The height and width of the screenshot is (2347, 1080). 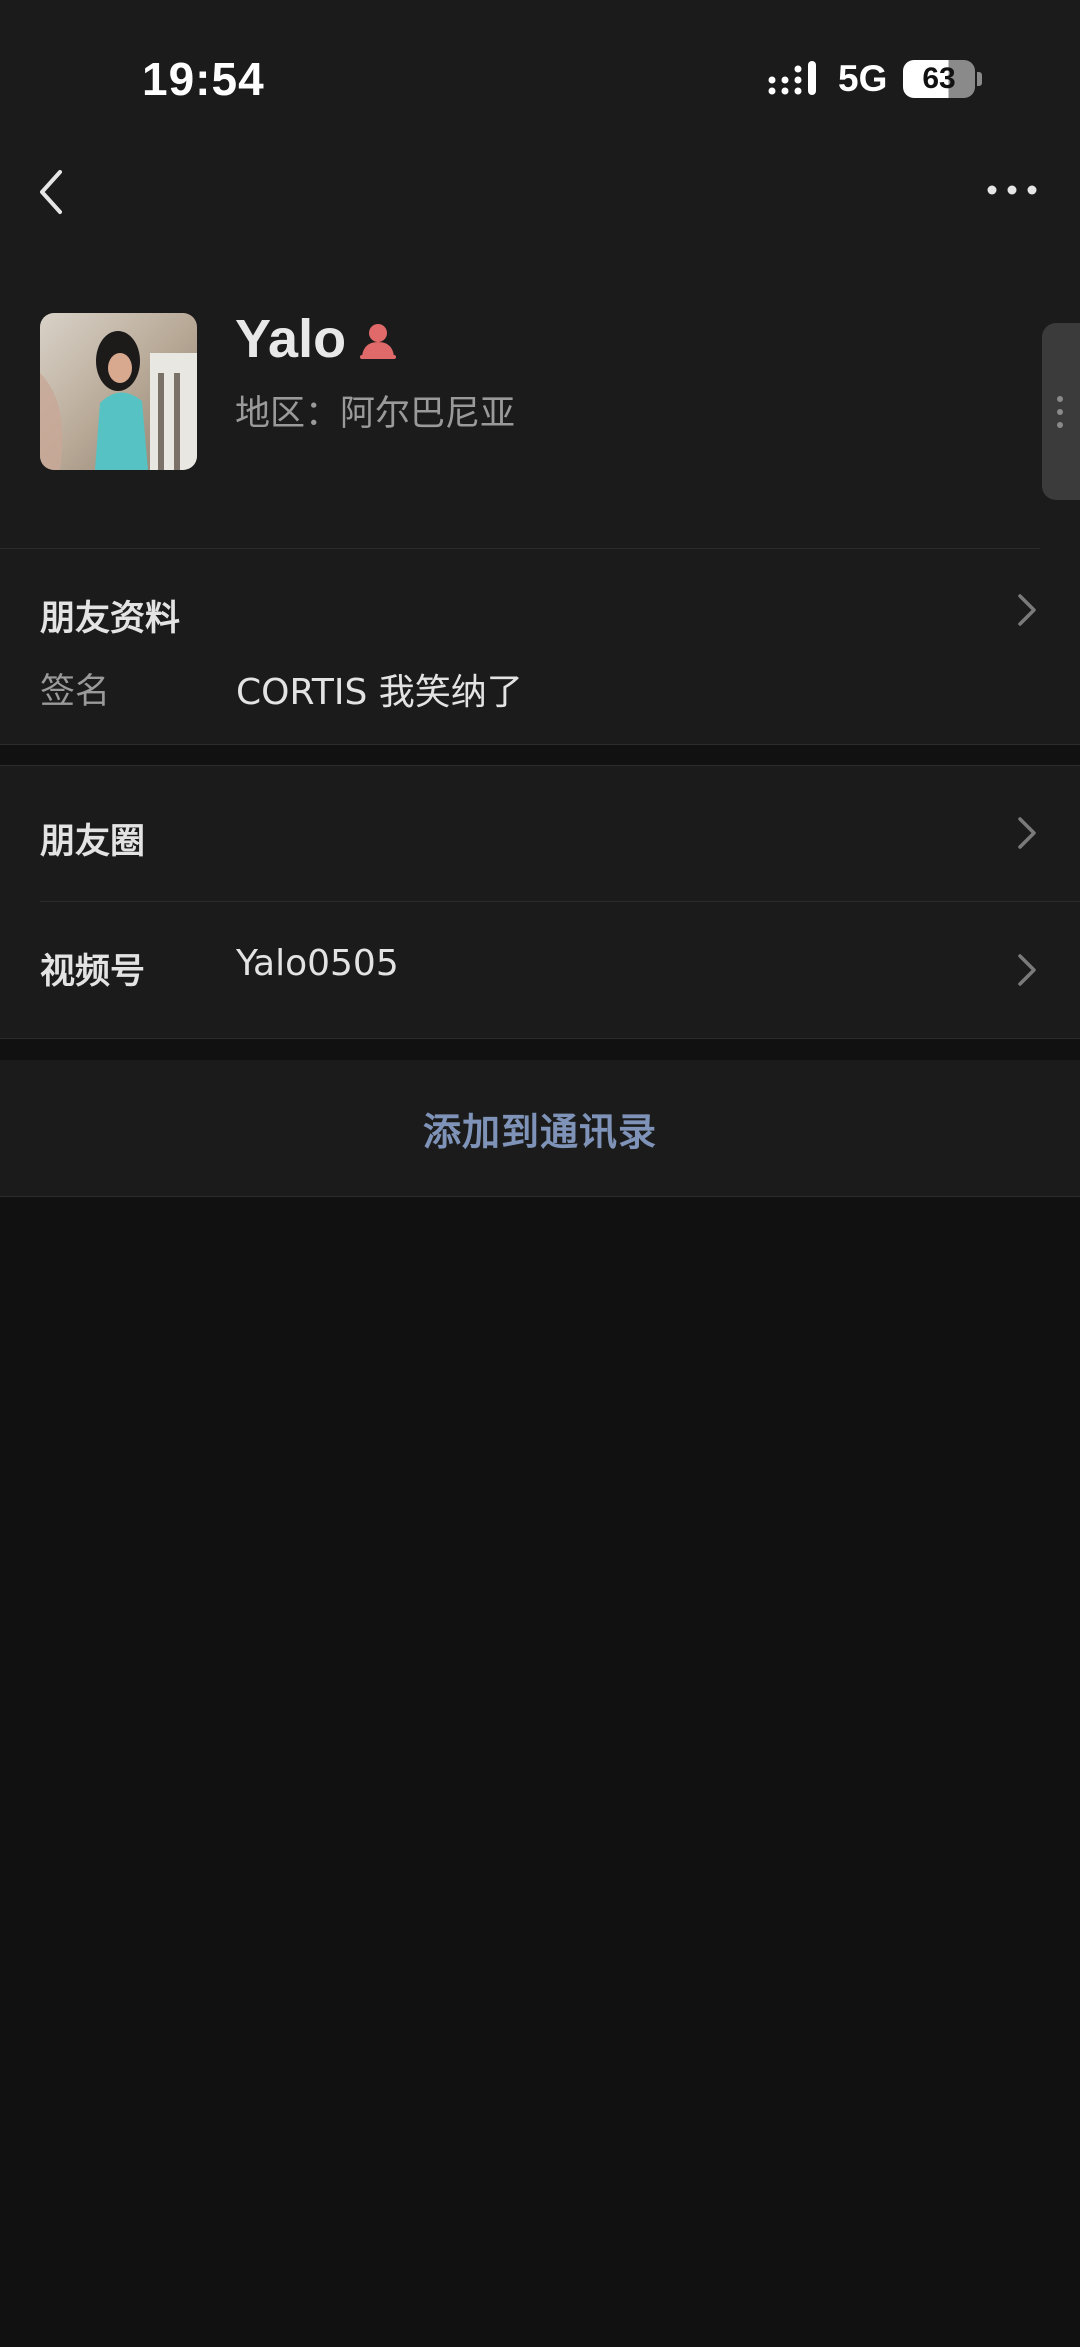 I want to click on avatar-photo, so click(x=118, y=391).